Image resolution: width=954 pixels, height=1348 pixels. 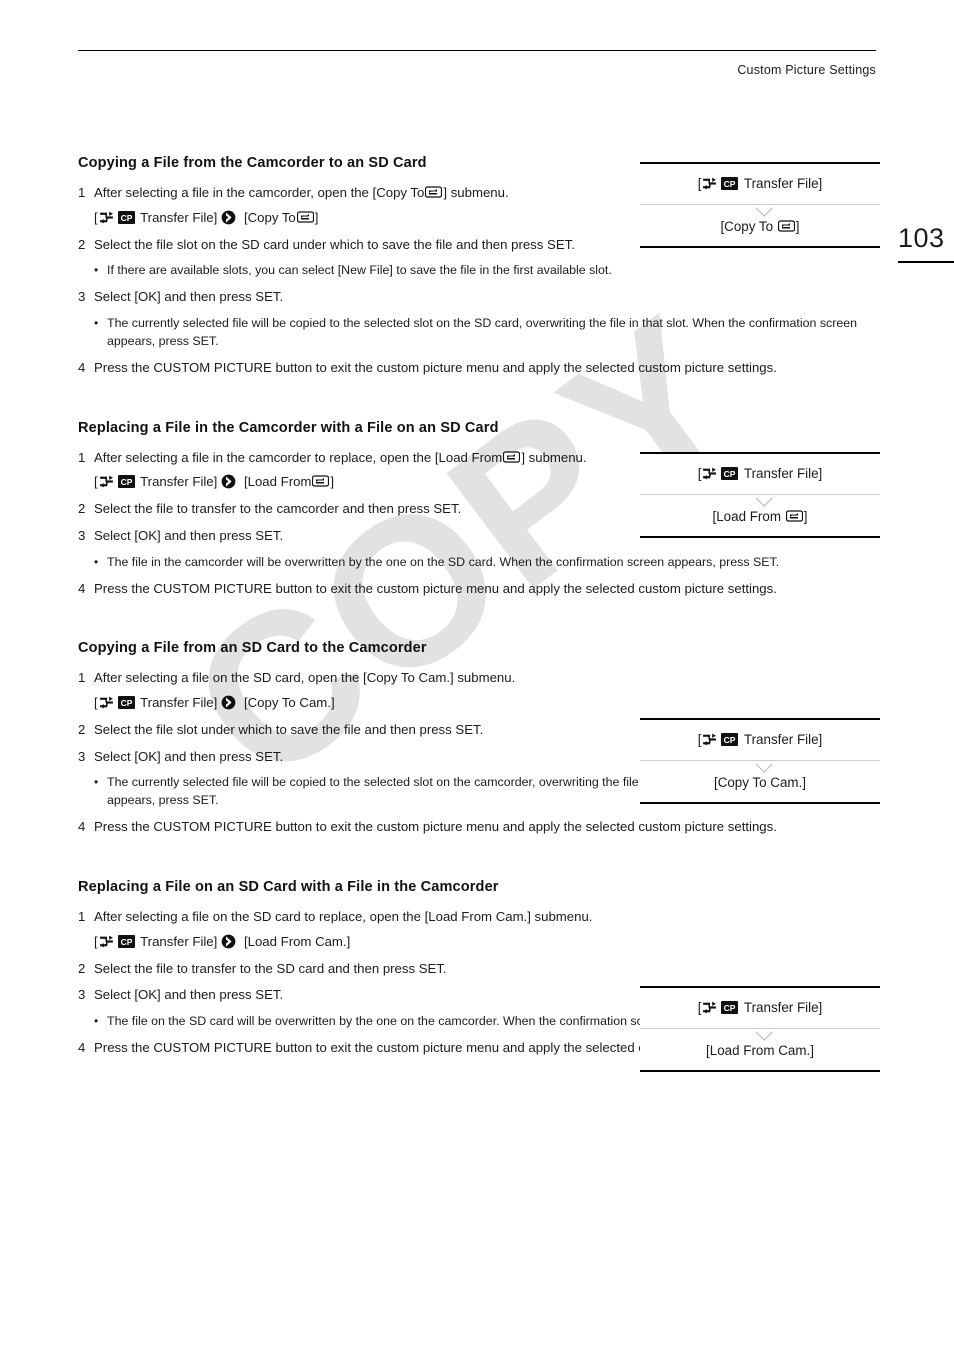 I want to click on folio-divider, so click(x=926, y=262).